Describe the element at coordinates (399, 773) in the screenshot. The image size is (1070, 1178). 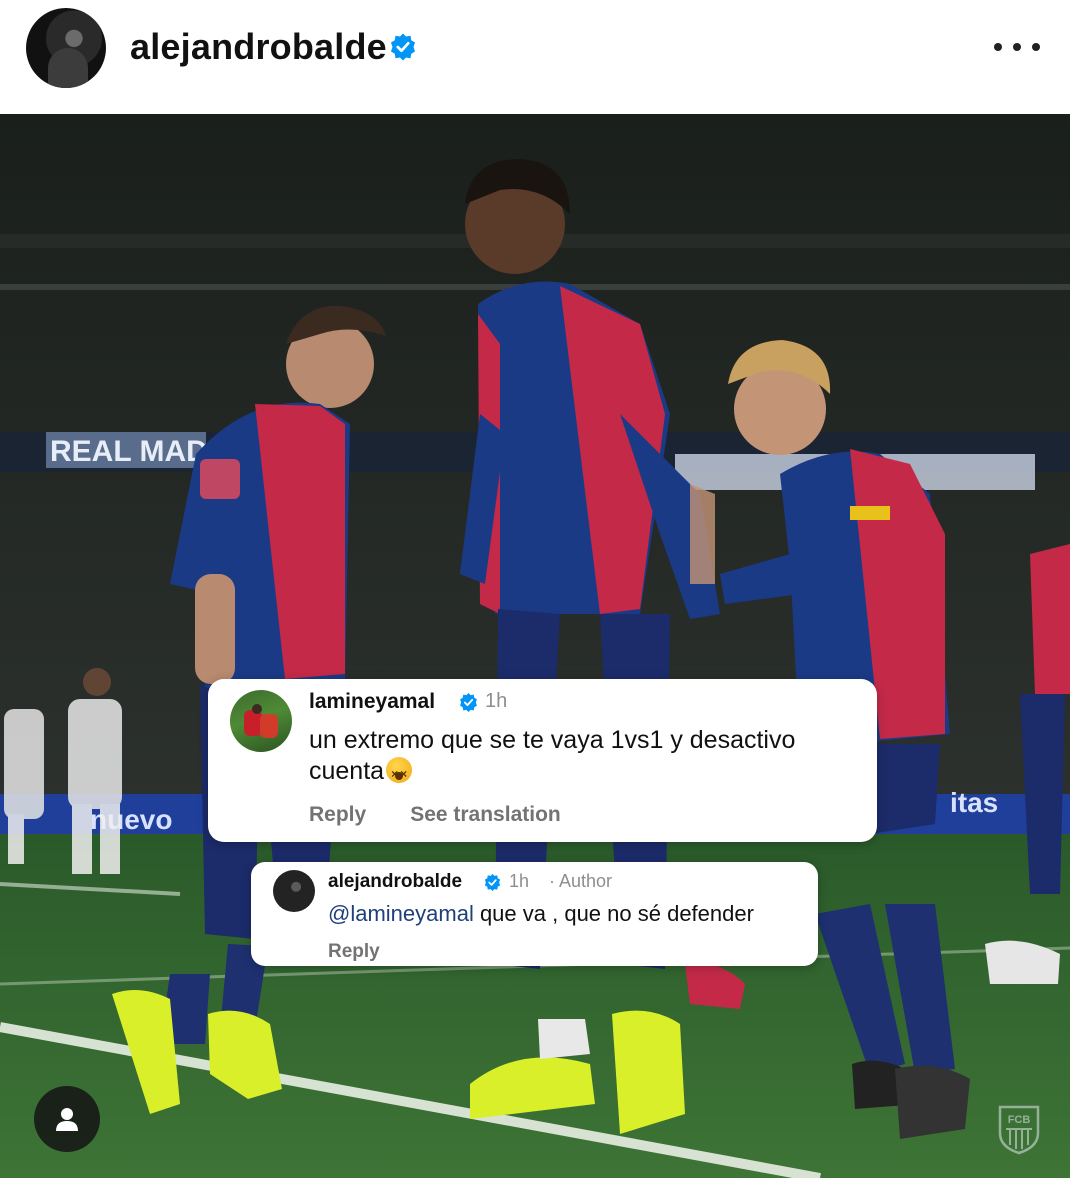
I see `dizzy-face-emoji-icon` at that location.